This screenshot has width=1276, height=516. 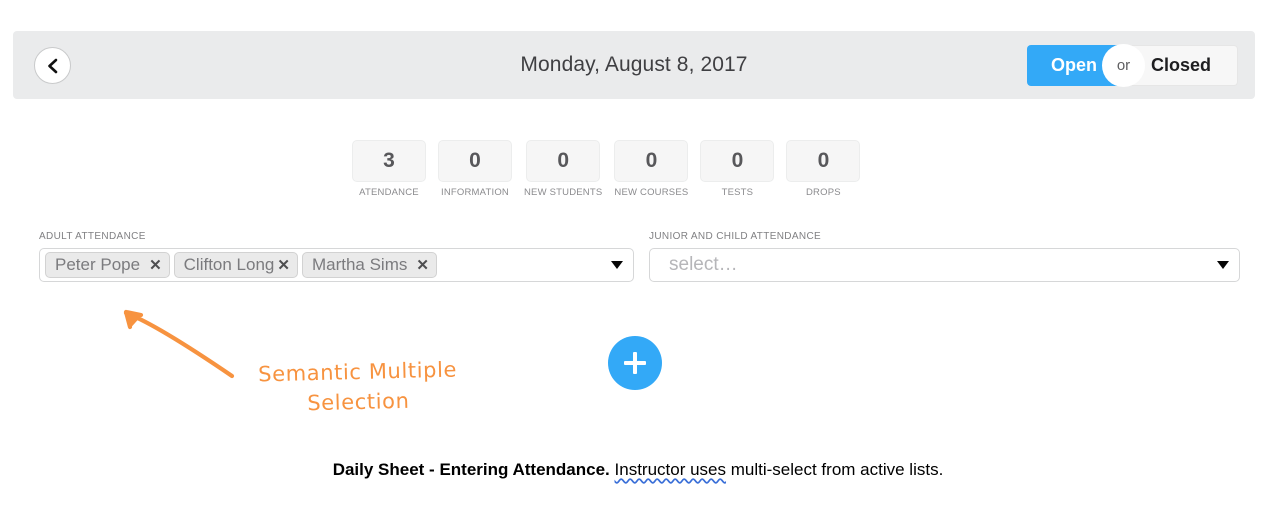 I want to click on annotation-line-1: Semantic Multiple, so click(x=357, y=372).